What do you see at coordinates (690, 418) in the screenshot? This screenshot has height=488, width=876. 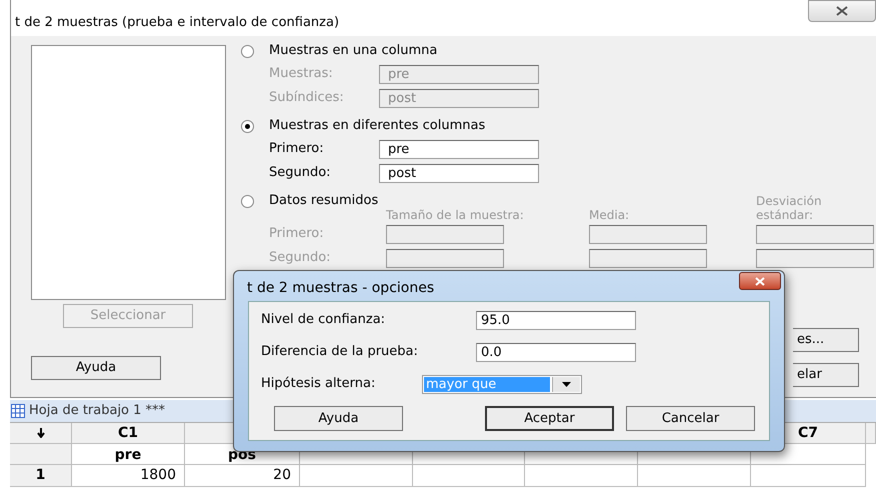 I see `dialog-button: Cancelar` at bounding box center [690, 418].